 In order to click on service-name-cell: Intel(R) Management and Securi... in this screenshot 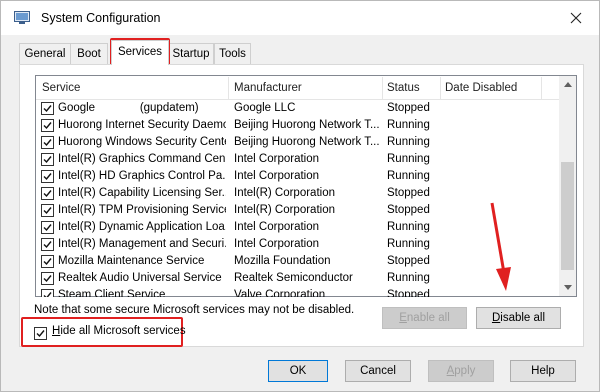, I will do `click(142, 244)`.